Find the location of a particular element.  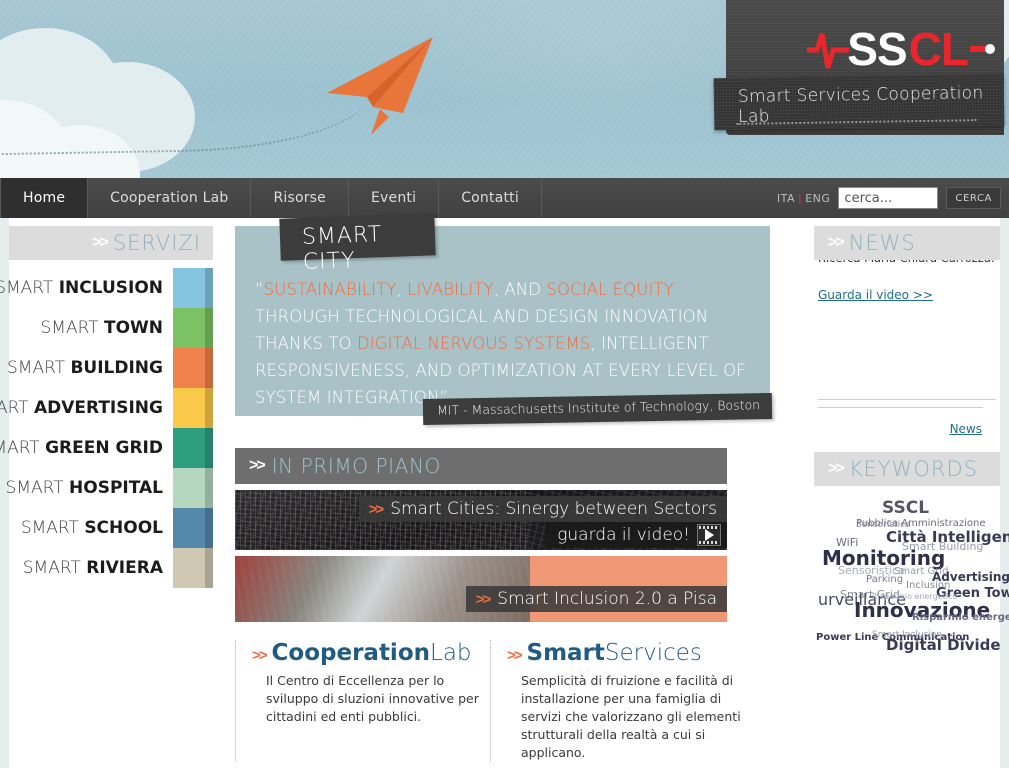

quote-highlight: SOCIAL EQUITY is located at coordinates (610, 289).